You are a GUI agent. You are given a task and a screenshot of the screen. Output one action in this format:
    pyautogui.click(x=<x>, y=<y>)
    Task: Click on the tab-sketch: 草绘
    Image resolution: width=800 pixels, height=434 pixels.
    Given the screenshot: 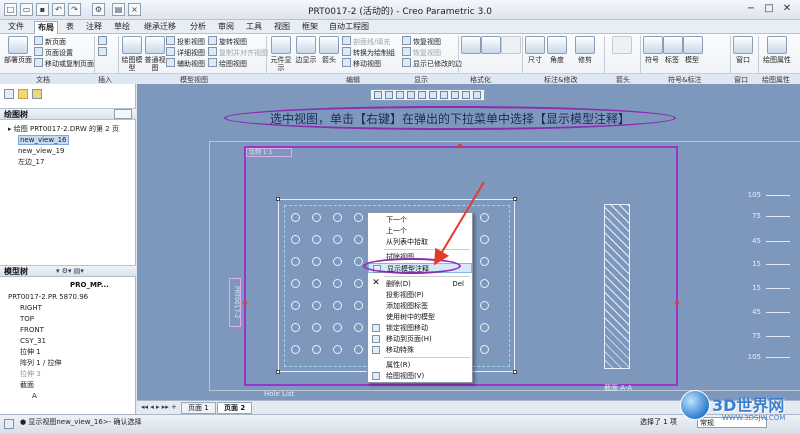 What is the action you would take?
    pyautogui.click(x=122, y=27)
    